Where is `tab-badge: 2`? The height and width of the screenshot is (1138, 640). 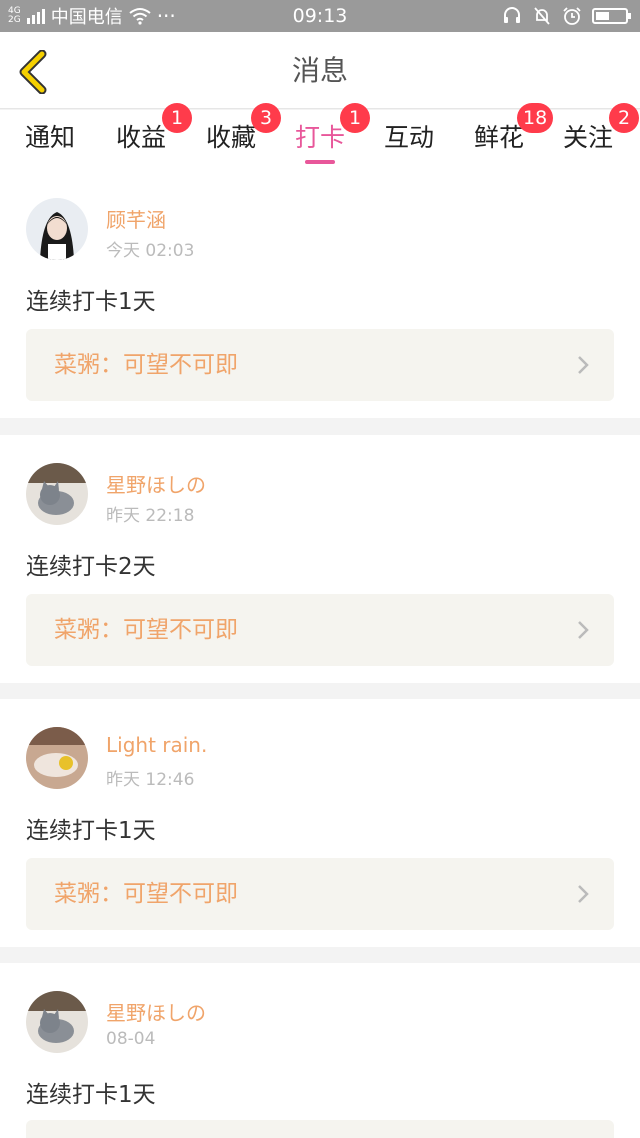
tab-badge: 2 is located at coordinates (624, 118).